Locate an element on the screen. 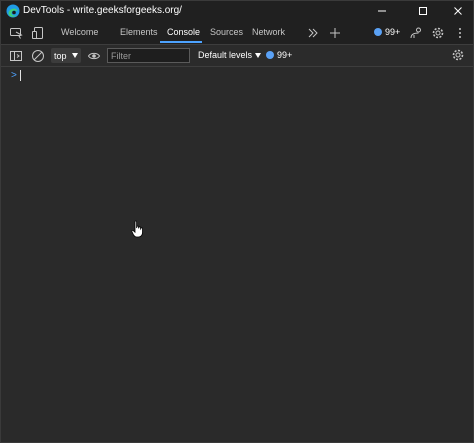 The height and width of the screenshot is (443, 474). tab-elements: Elements is located at coordinates (139, 32).